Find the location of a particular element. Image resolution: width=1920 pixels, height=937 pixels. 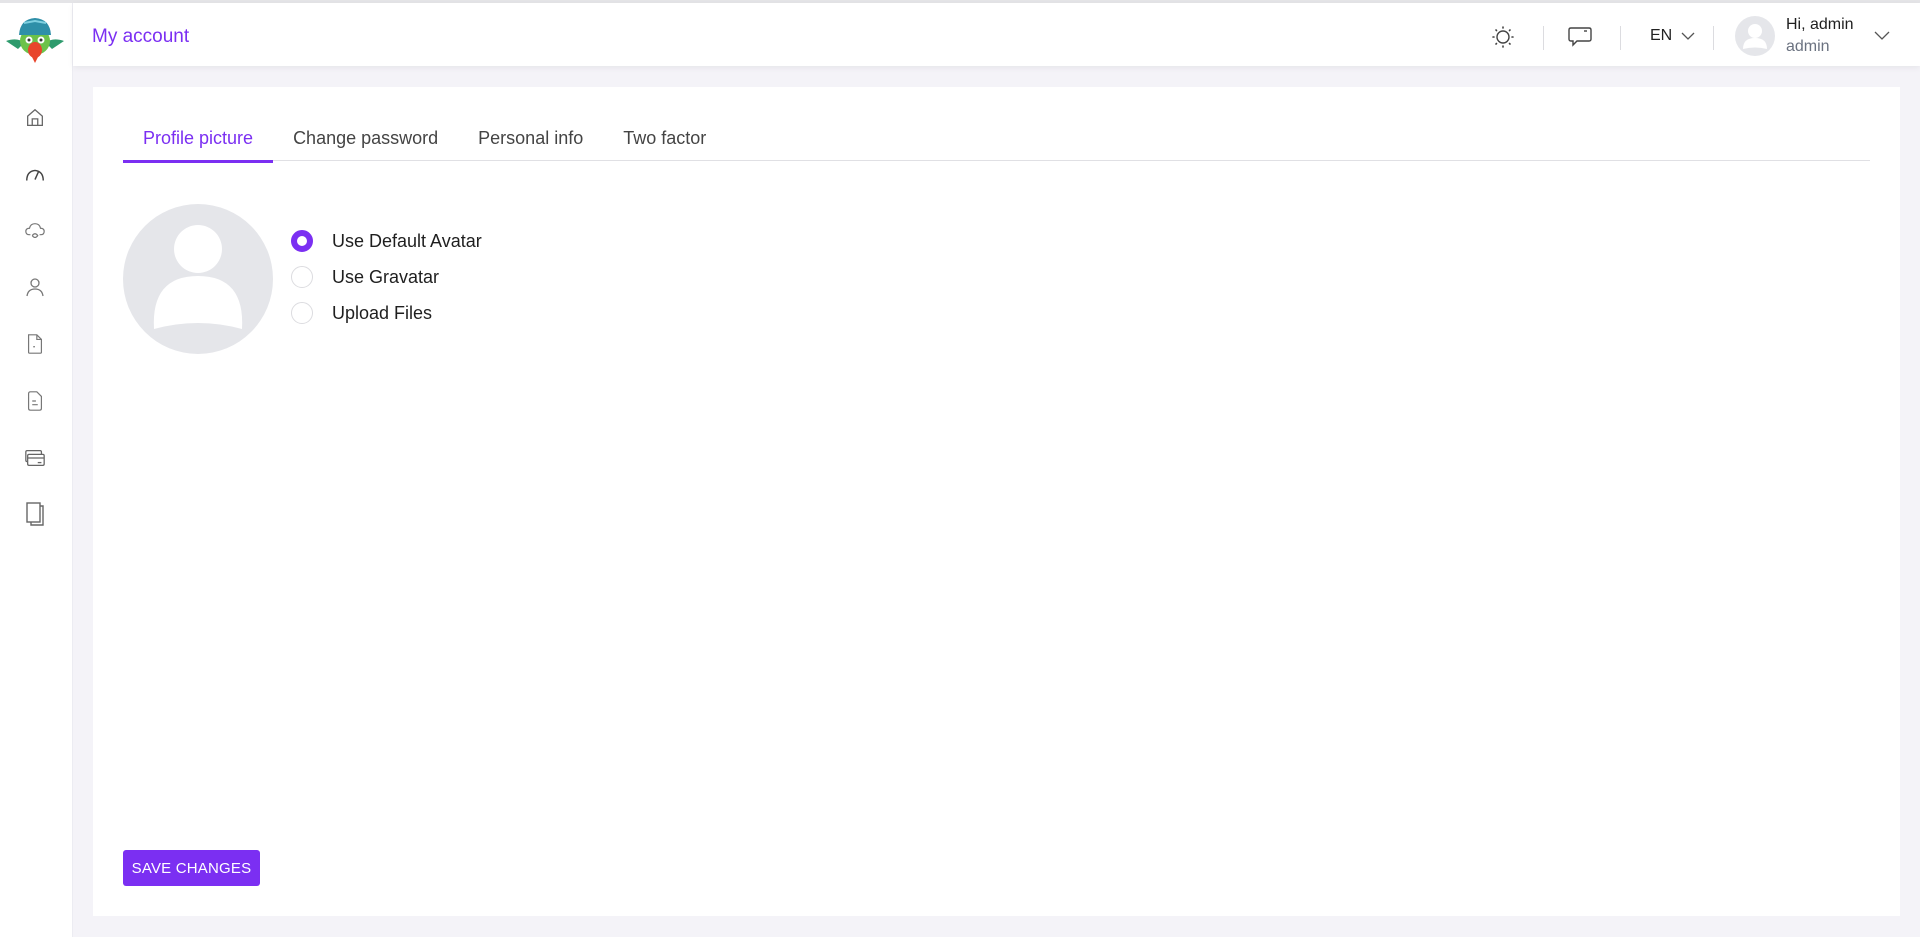

radio-gravatar is located at coordinates (302, 277).